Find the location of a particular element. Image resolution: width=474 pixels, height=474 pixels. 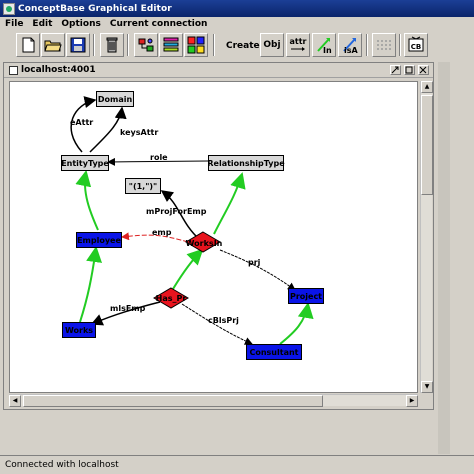

object-icon: Obj is located at coordinates (272, 45).